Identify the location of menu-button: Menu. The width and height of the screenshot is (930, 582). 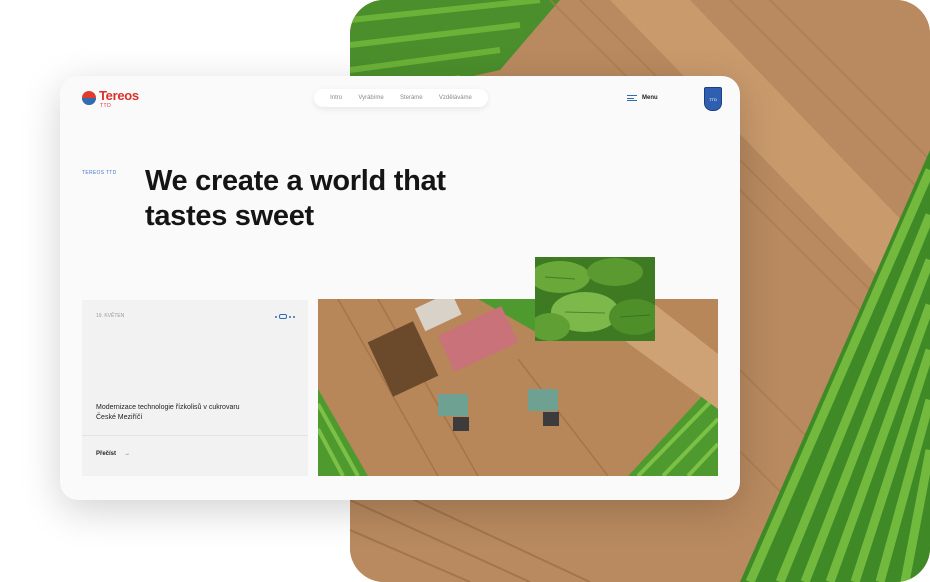
(642, 98).